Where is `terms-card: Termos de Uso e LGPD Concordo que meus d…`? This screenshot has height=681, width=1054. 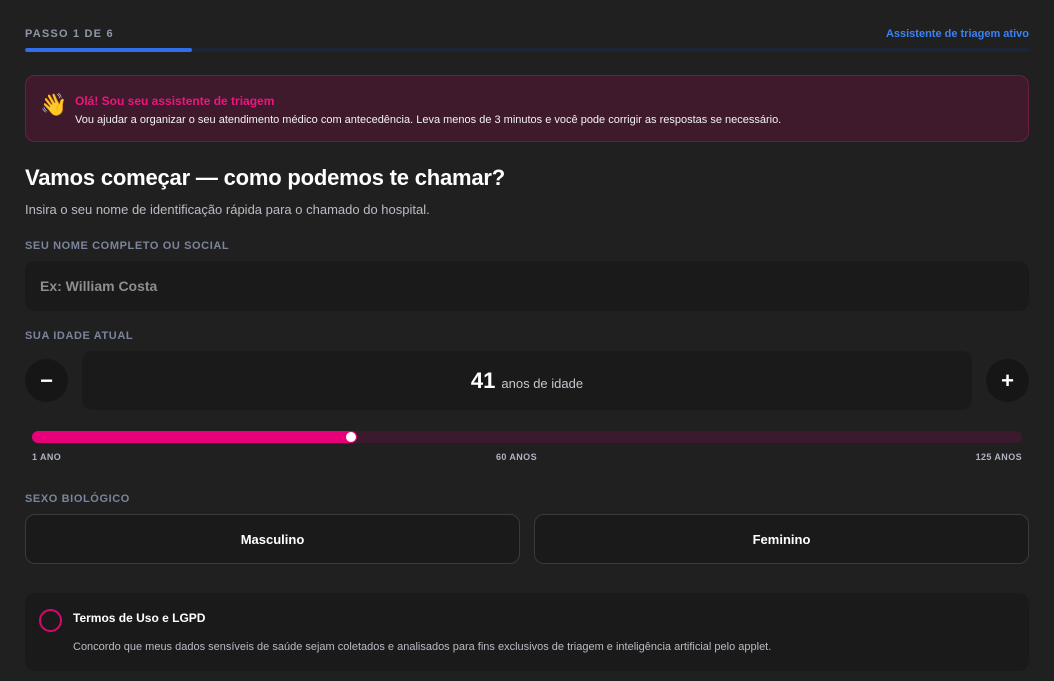
terms-card: Termos de Uso e LGPD Concordo que meus d… is located at coordinates (527, 632).